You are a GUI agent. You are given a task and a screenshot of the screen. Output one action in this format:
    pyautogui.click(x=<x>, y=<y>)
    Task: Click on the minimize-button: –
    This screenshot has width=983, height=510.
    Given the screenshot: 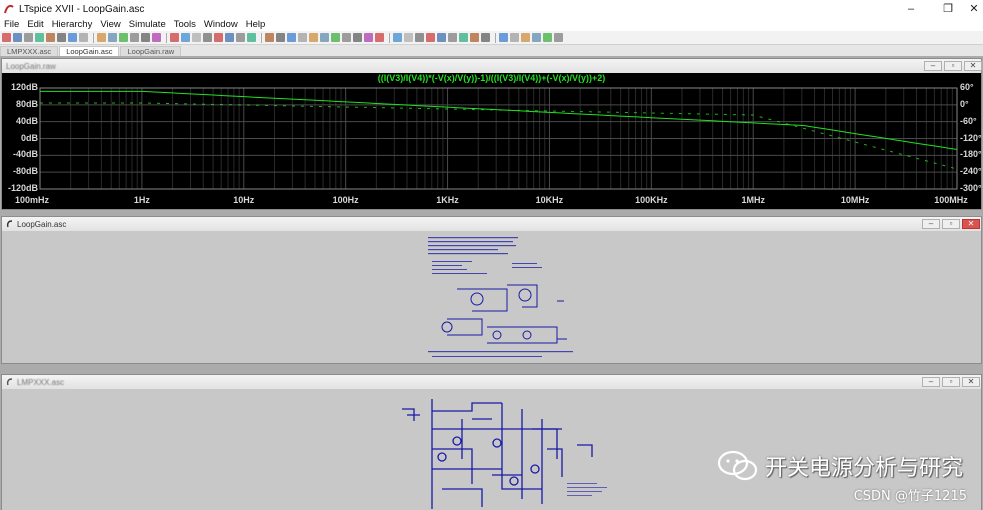 What is the action you would take?
    pyautogui.click(x=911, y=9)
    